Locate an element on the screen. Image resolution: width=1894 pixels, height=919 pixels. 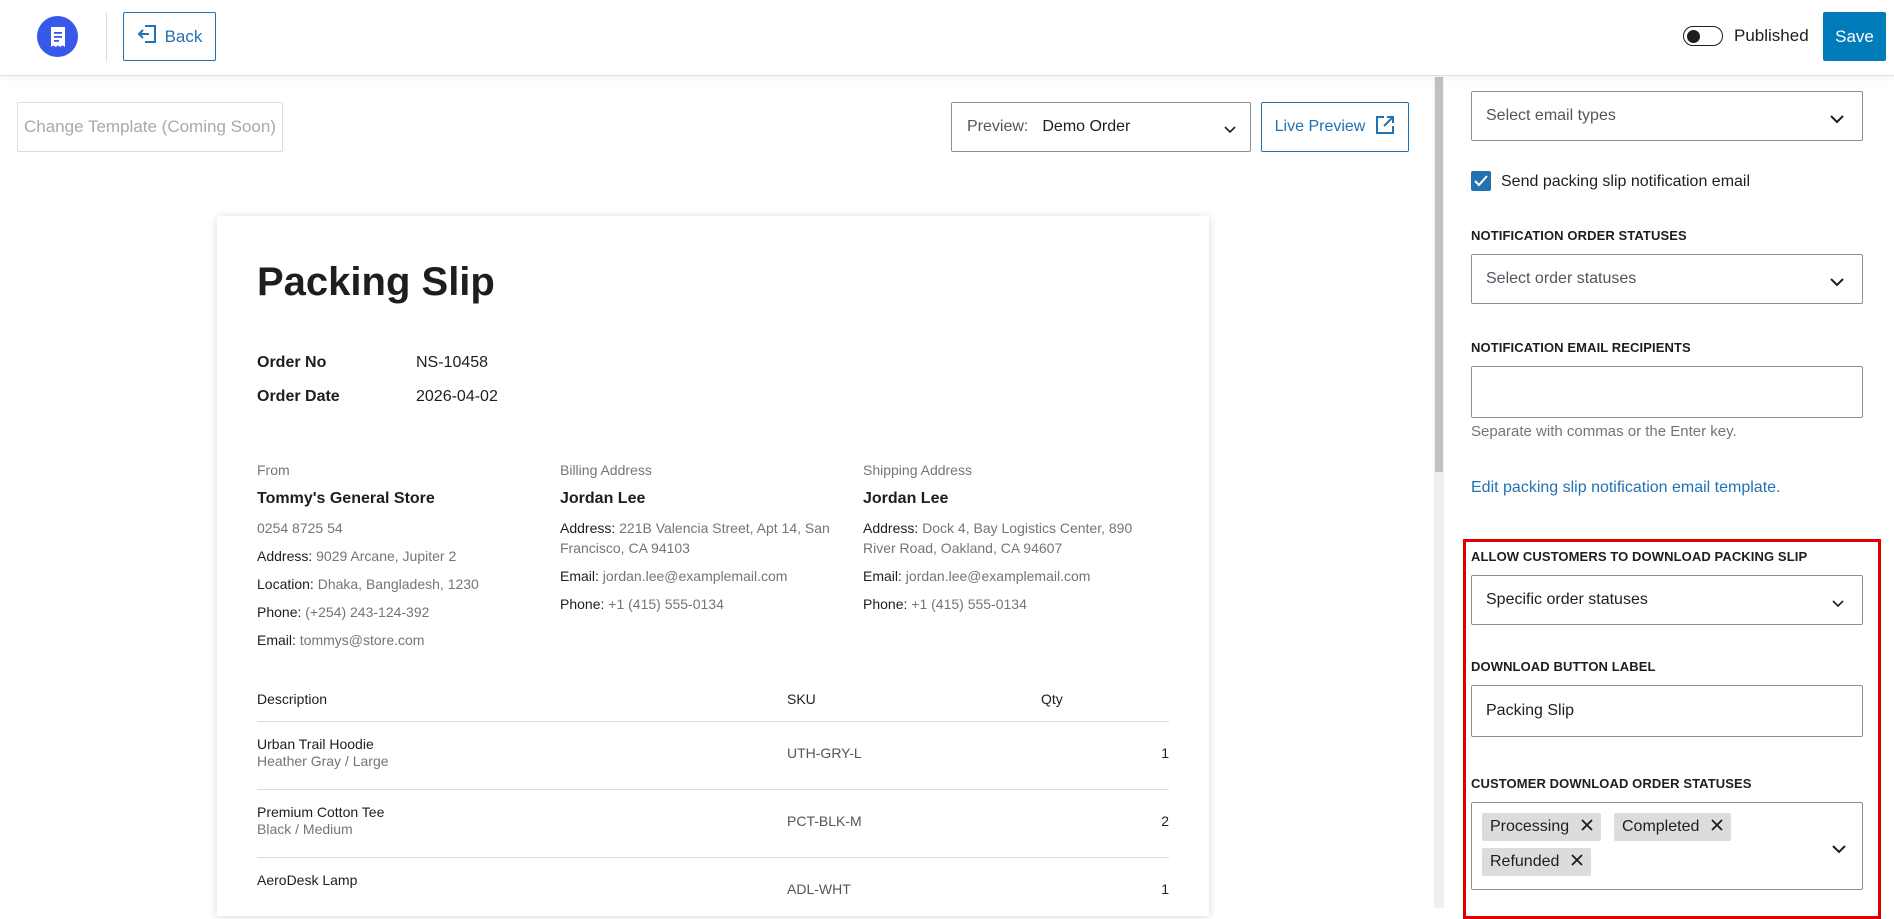
from-phone-line: Phone: (+254) 243-124-392 is located at coordinates (343, 612).